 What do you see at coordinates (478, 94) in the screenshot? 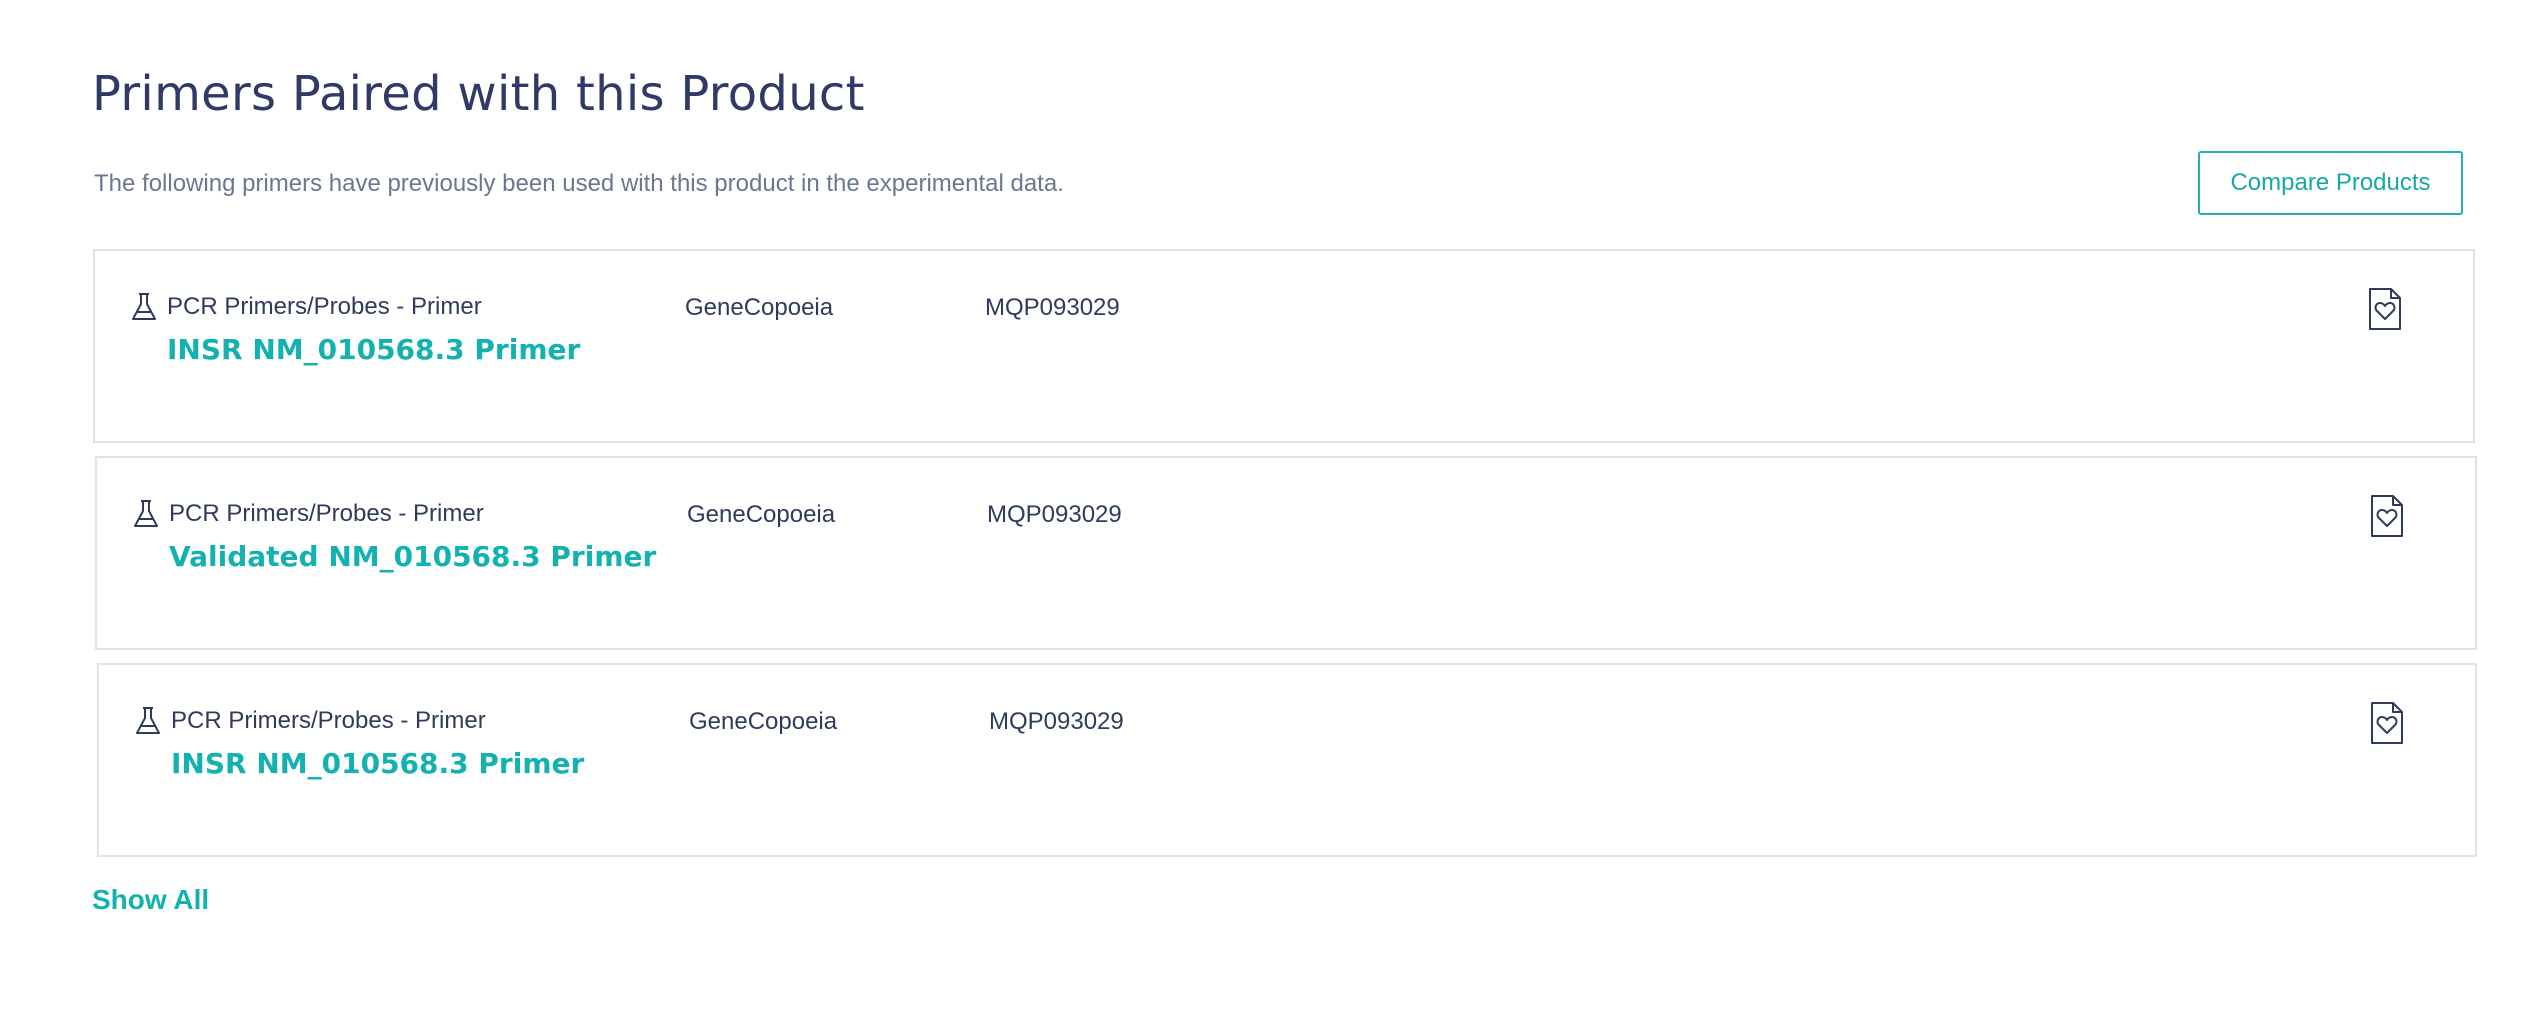
I see `section-title: Primers Paired with this Product` at bounding box center [478, 94].